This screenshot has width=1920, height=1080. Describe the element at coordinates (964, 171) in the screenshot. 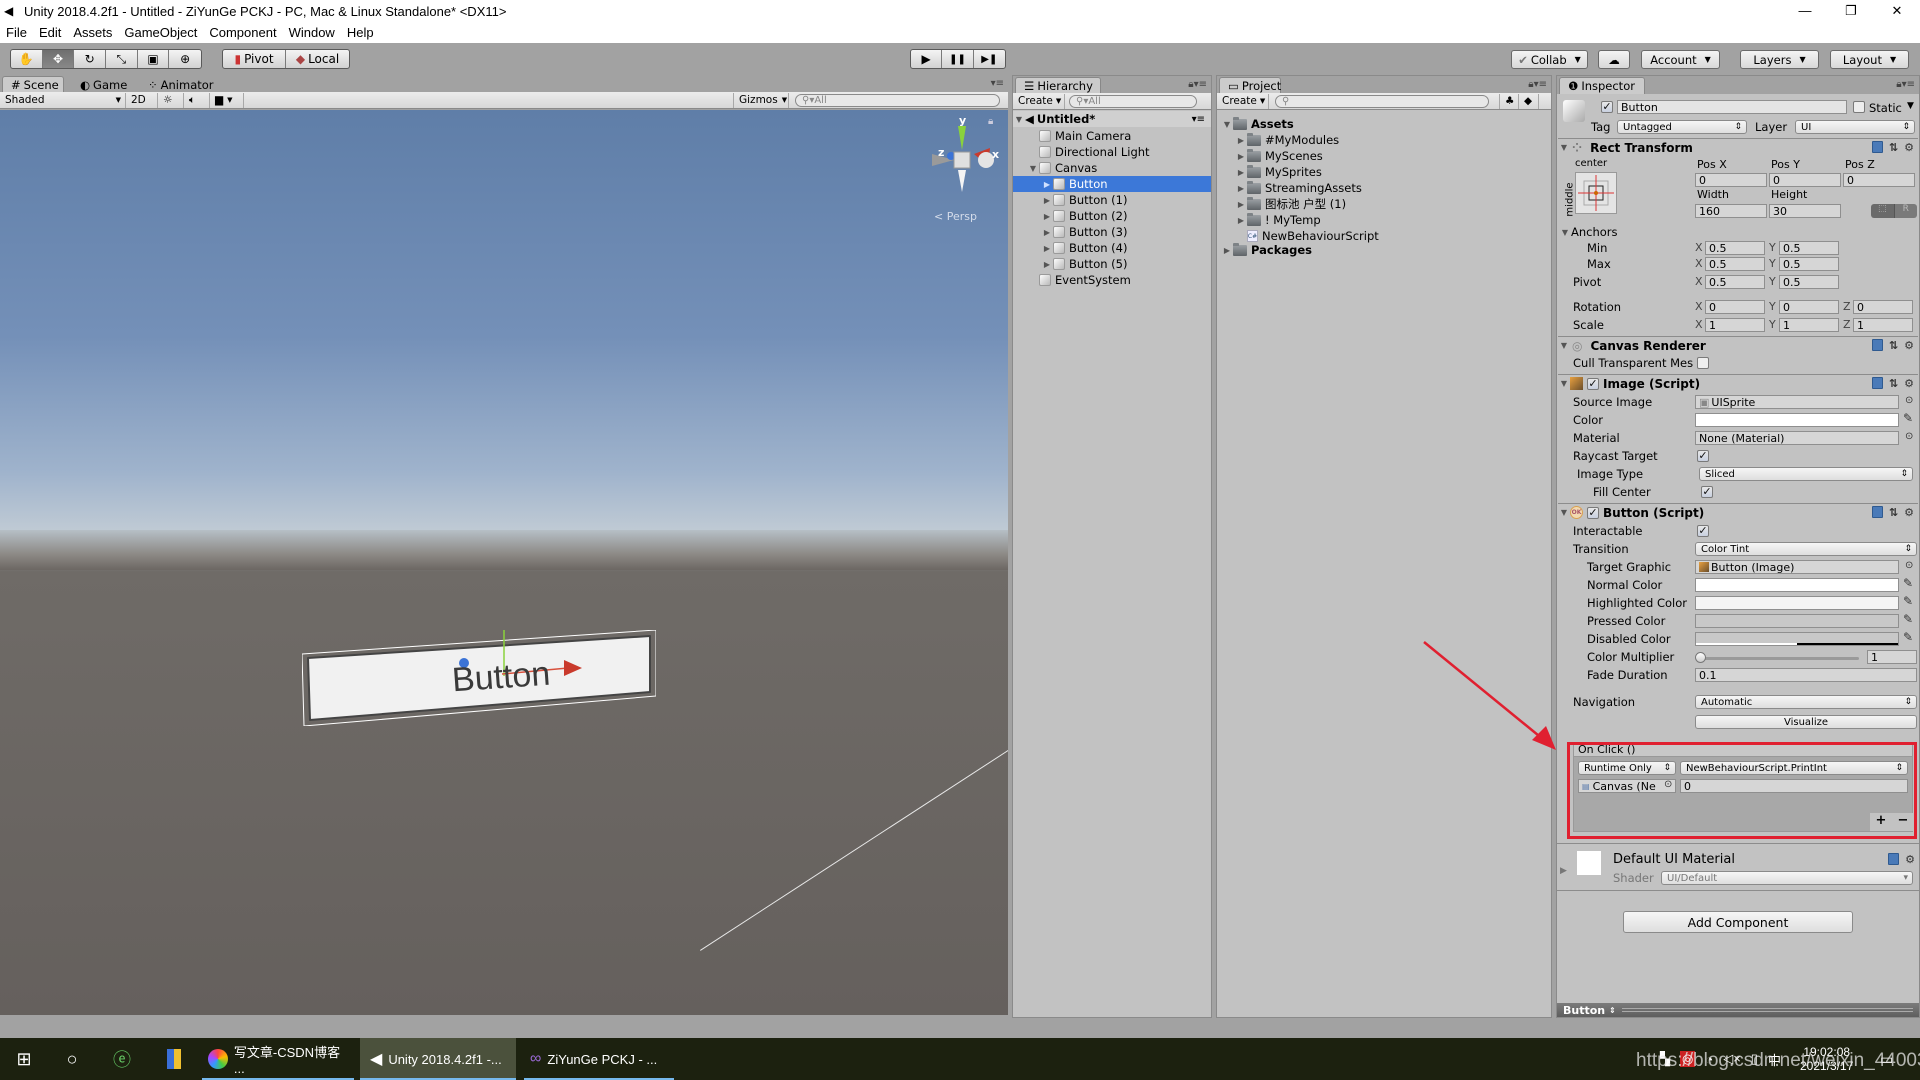

I see `orientation-gizmo: y x z 🔒︎ < Persp` at that location.